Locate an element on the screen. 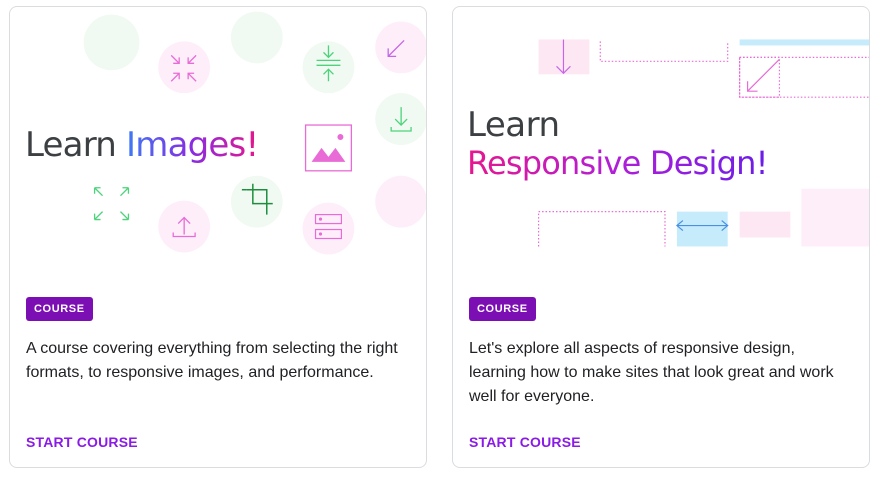 Image resolution: width=877 pixels, height=494 pixels. card-title-line2: Responsive Design! is located at coordinates (617, 163).